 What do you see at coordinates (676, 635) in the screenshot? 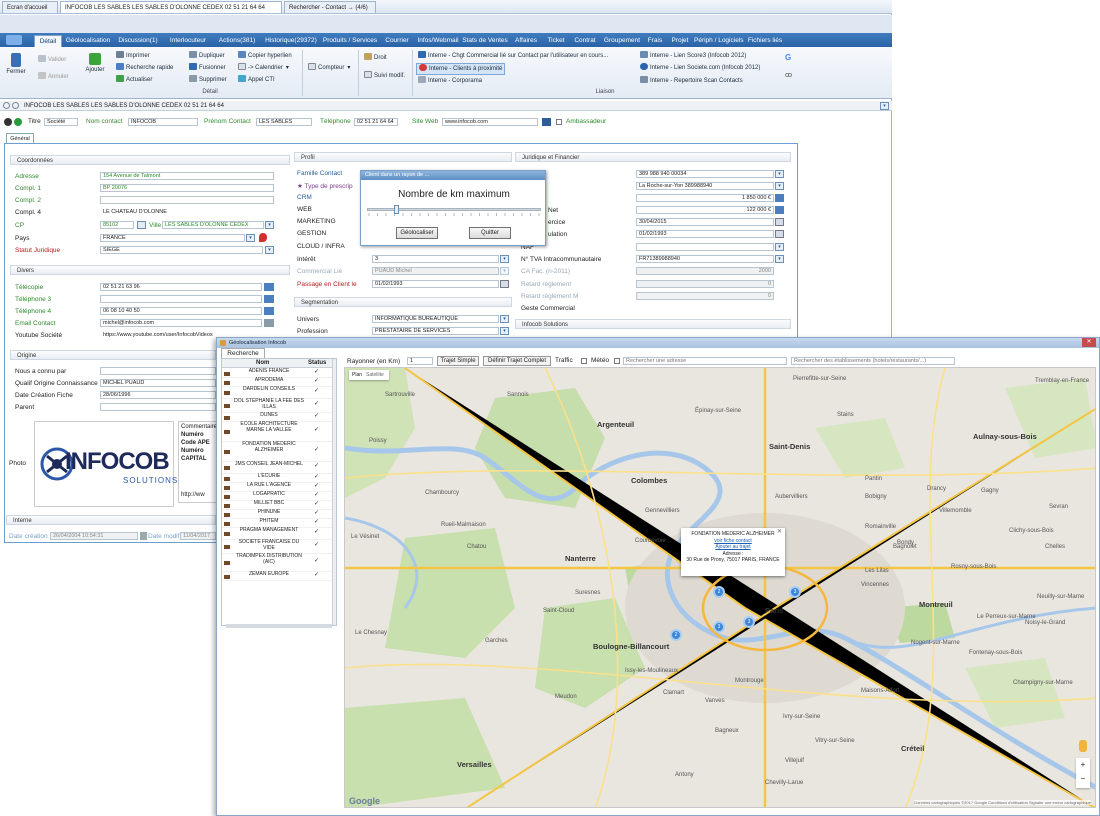
I see `cluster-marker: 2` at bounding box center [676, 635].